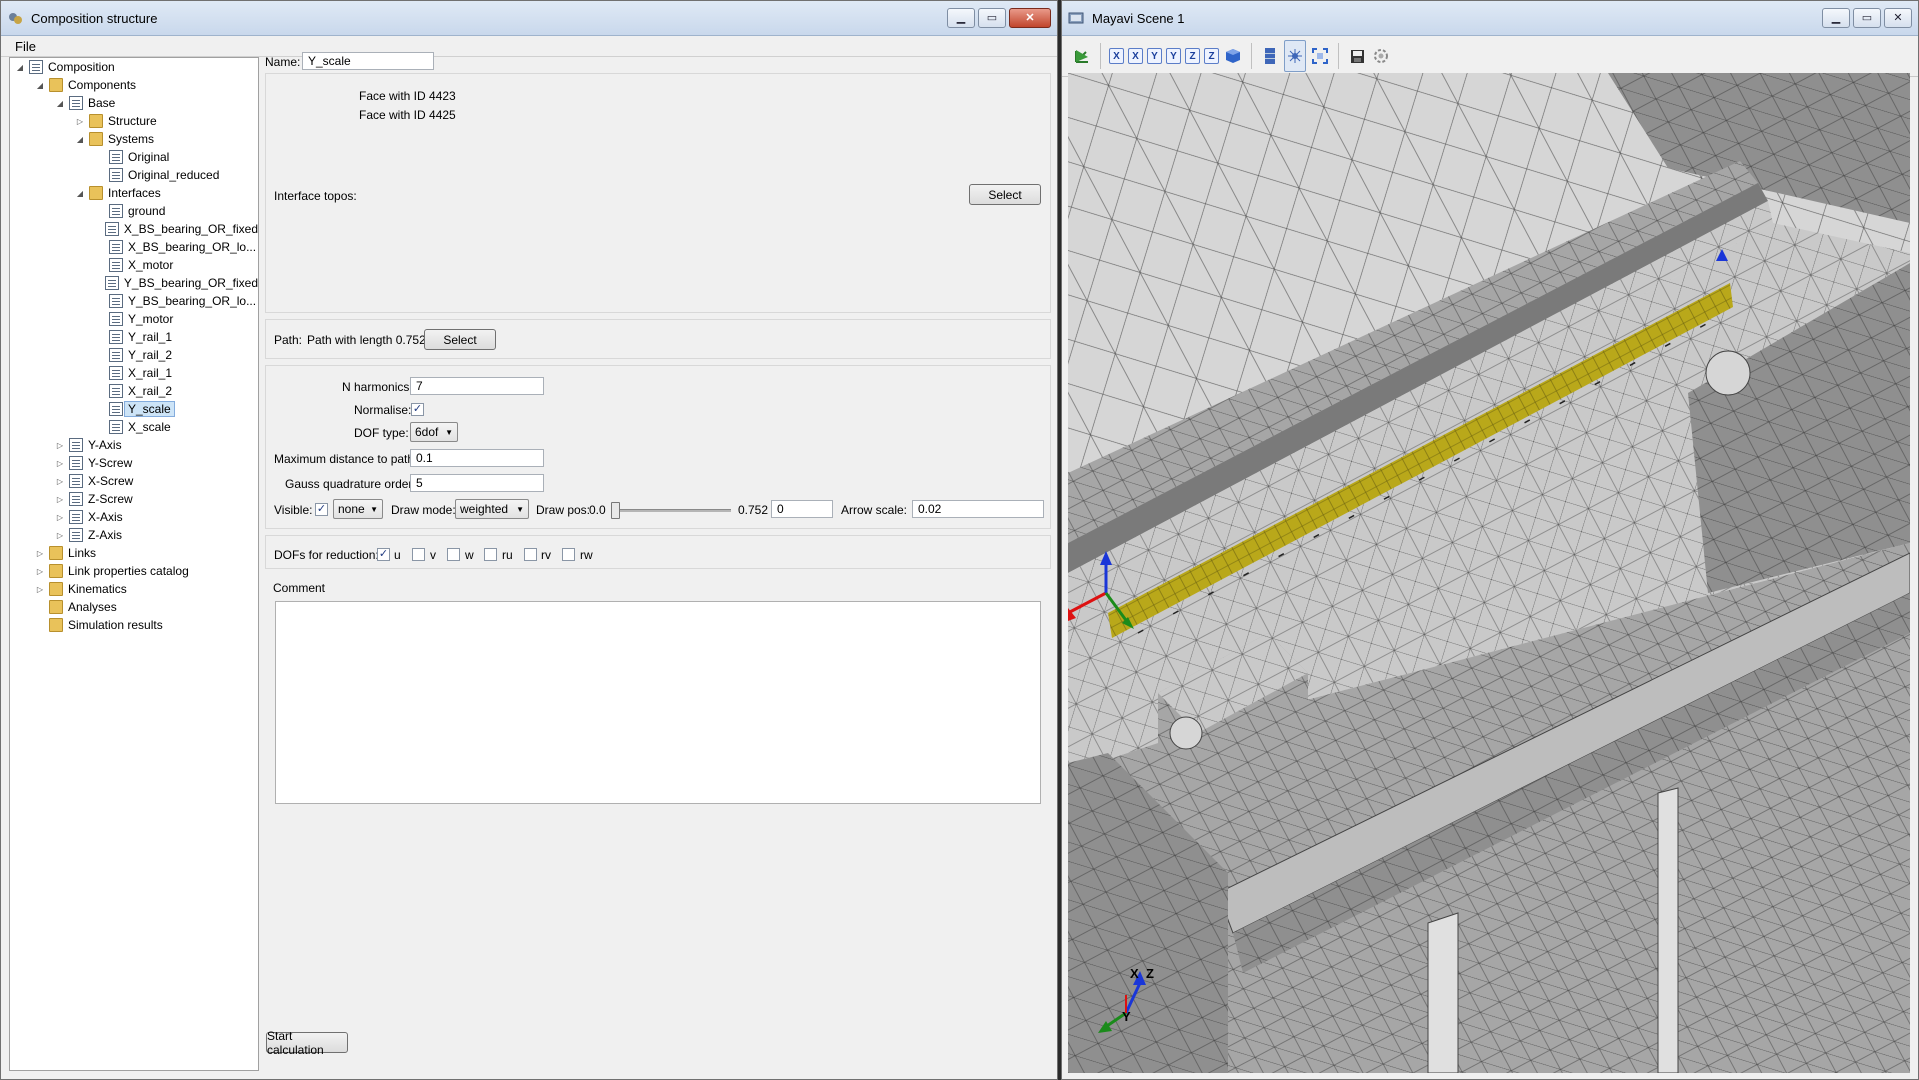 This screenshot has height=1080, width=1919. What do you see at coordinates (307, 1043) in the screenshot?
I see `start-calculation-button: Start calculation` at bounding box center [307, 1043].